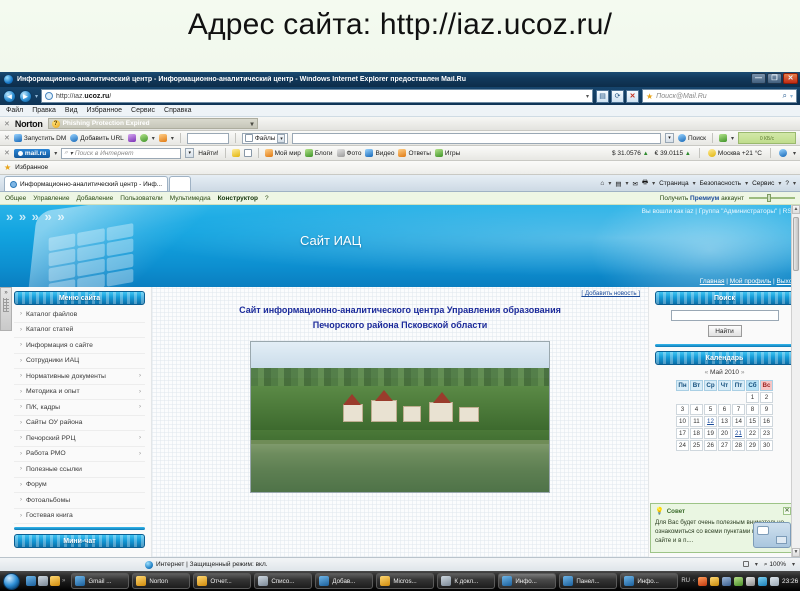 This screenshot has height=600, width=800. Describe the element at coordinates (796, 244) in the screenshot. I see `scrollbar-thumb` at that location.